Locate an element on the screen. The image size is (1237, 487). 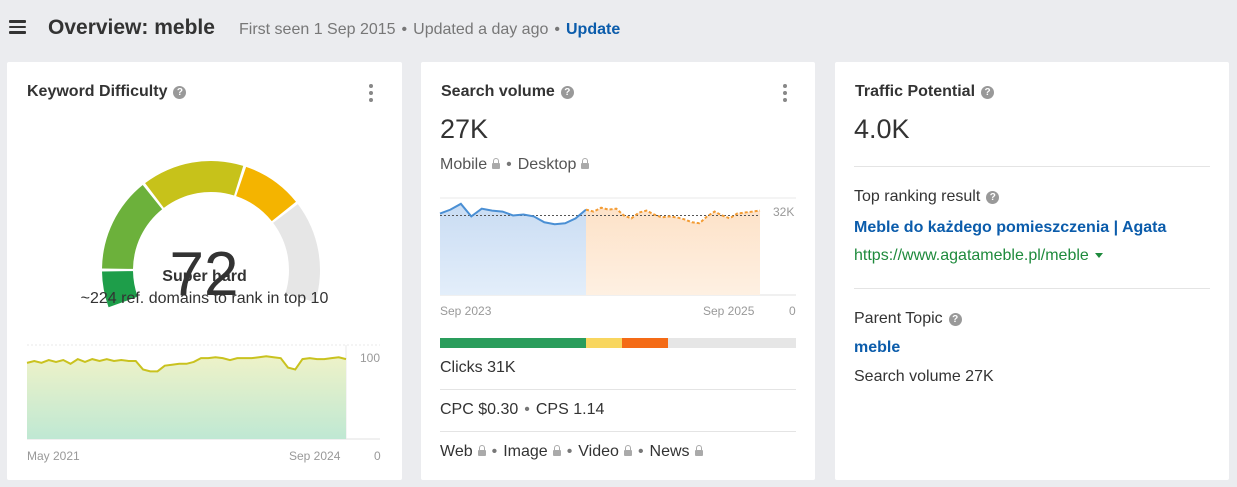
update-link: Update is located at coordinates (593, 29).